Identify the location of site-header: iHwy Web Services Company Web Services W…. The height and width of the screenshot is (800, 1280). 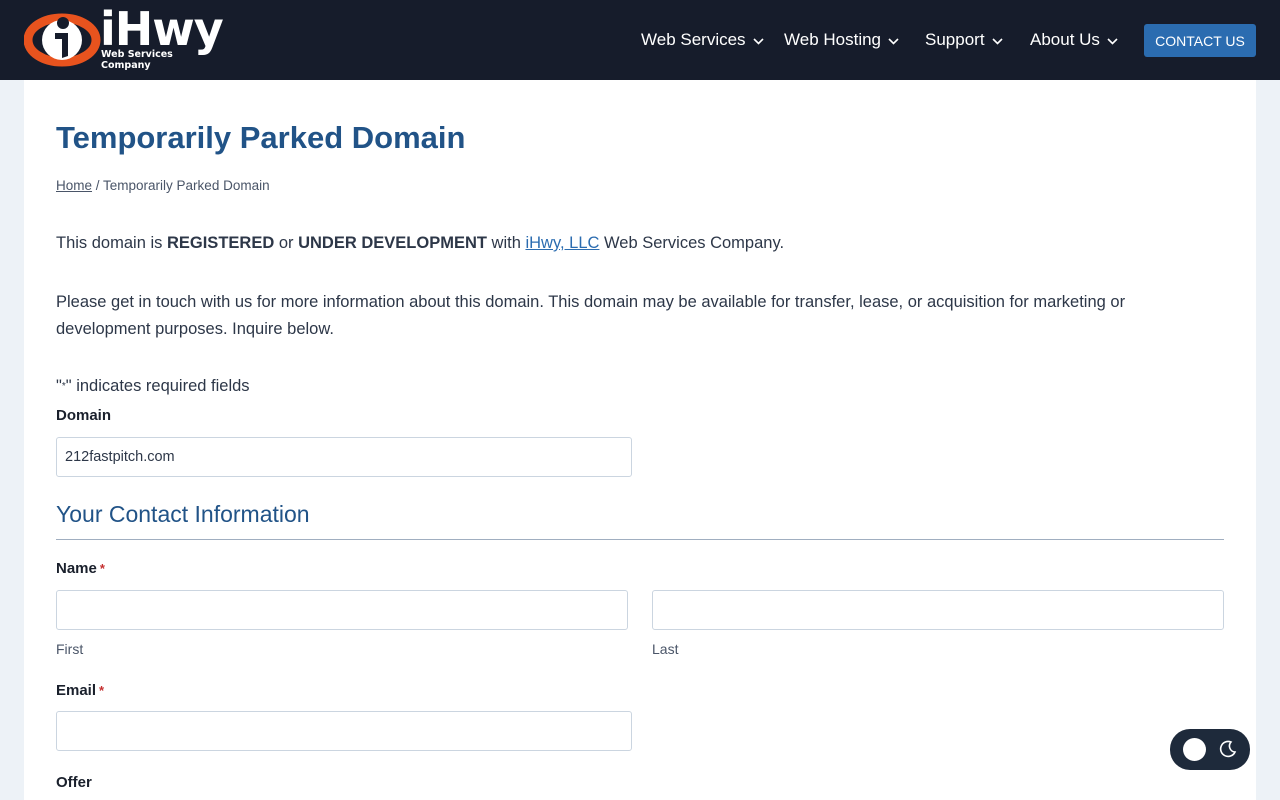
(640, 40).